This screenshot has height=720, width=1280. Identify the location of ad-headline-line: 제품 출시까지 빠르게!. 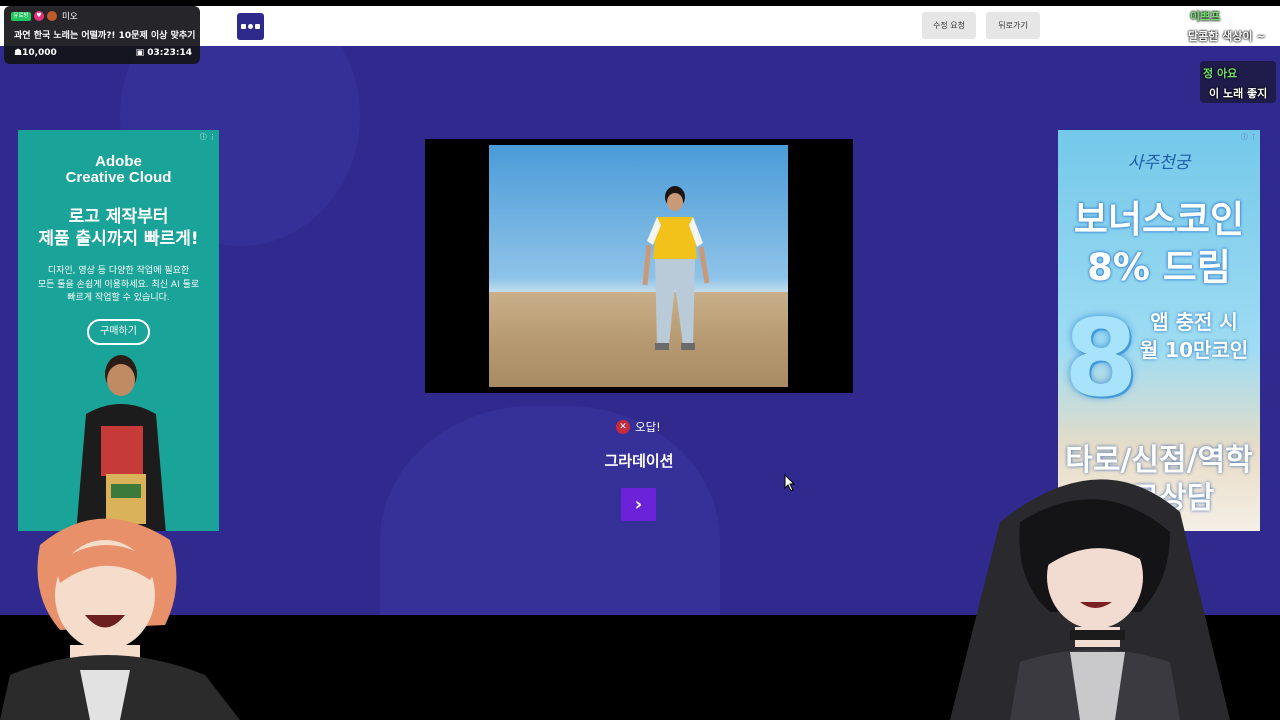
(118, 239).